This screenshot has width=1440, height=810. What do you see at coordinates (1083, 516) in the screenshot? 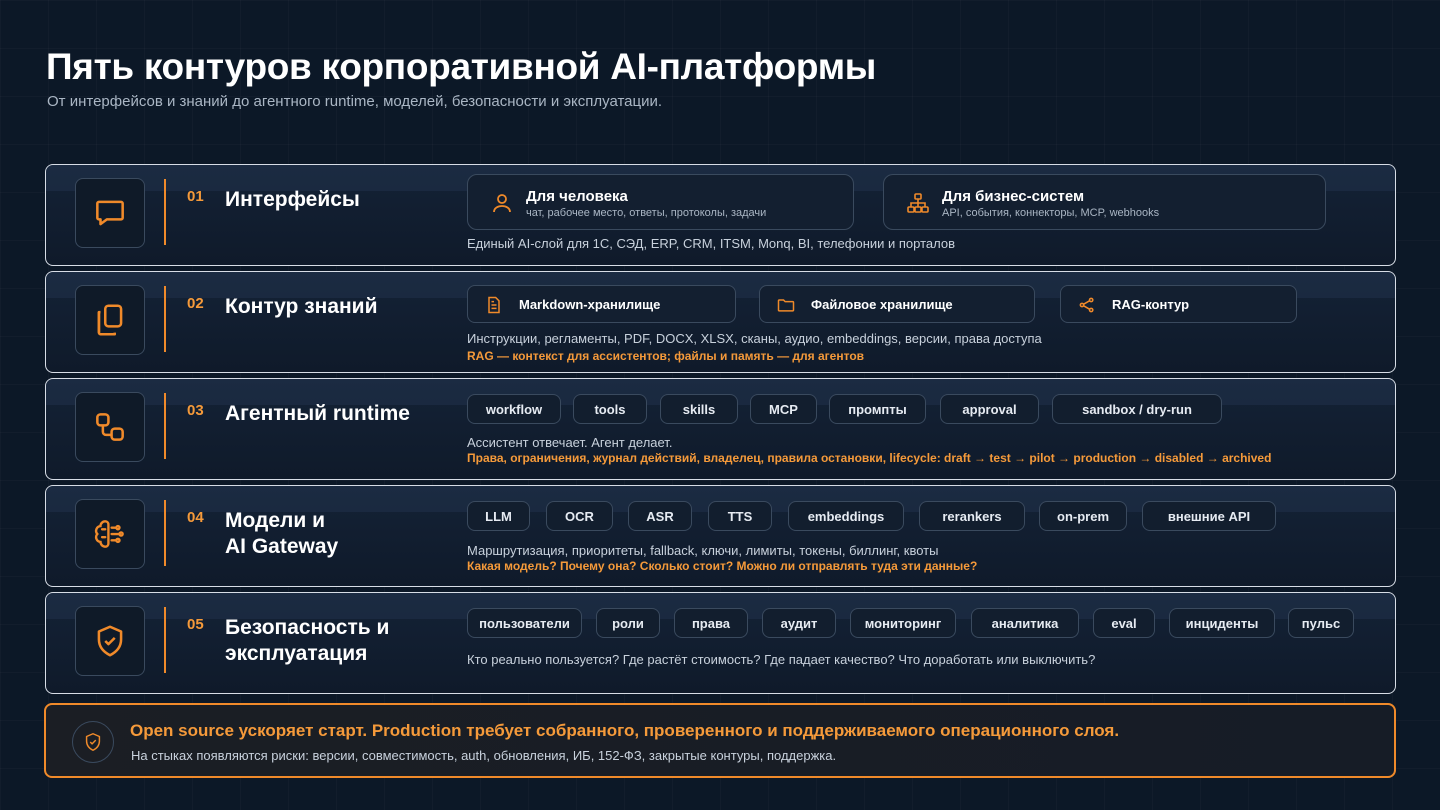
I see `chip-on-prem: on-prem` at bounding box center [1083, 516].